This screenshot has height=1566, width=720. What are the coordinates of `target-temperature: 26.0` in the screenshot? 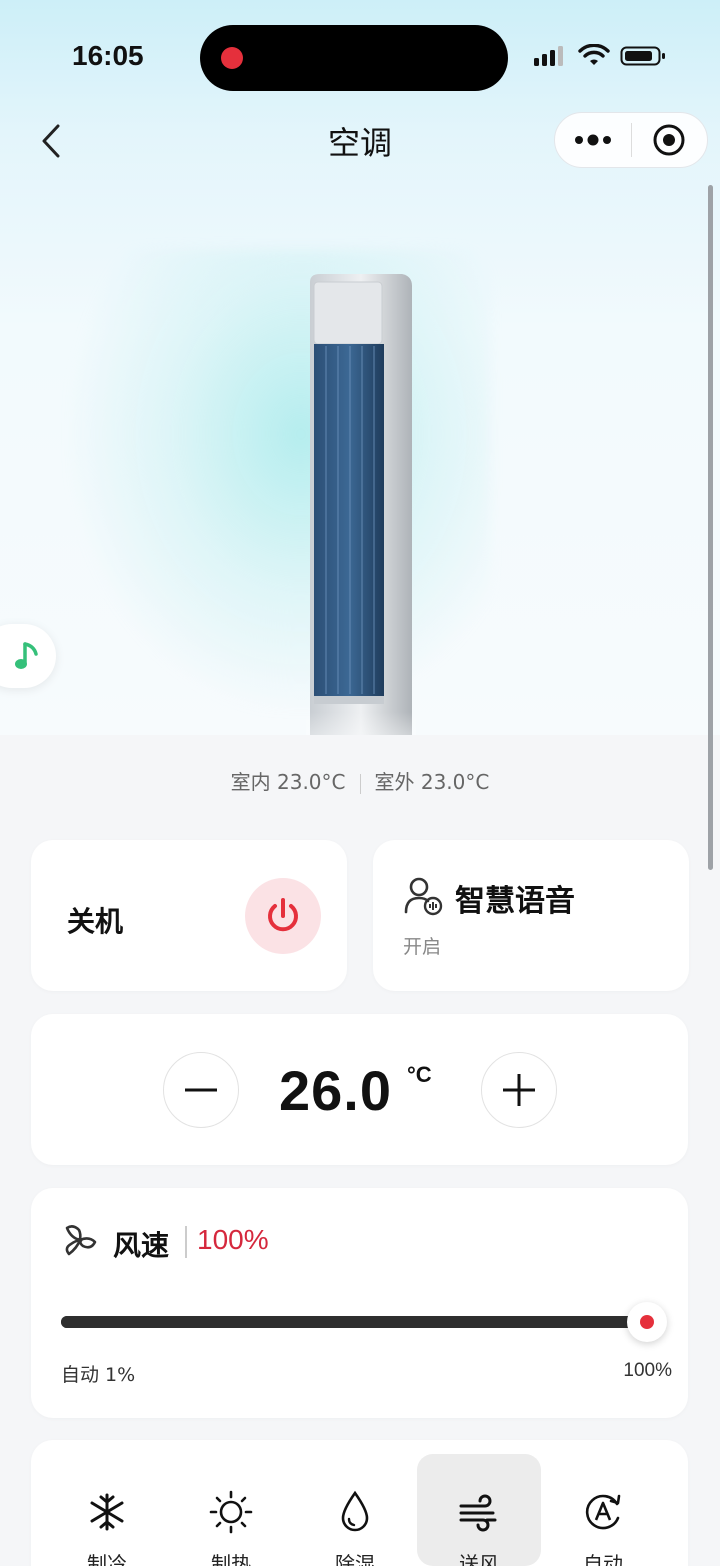 It's located at (335, 1090).